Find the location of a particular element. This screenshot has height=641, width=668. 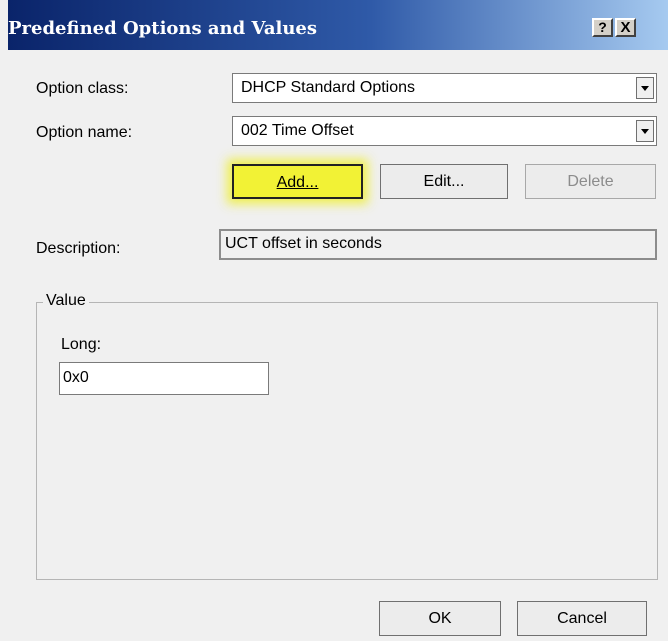

value-group-title: Value is located at coordinates (66, 301).